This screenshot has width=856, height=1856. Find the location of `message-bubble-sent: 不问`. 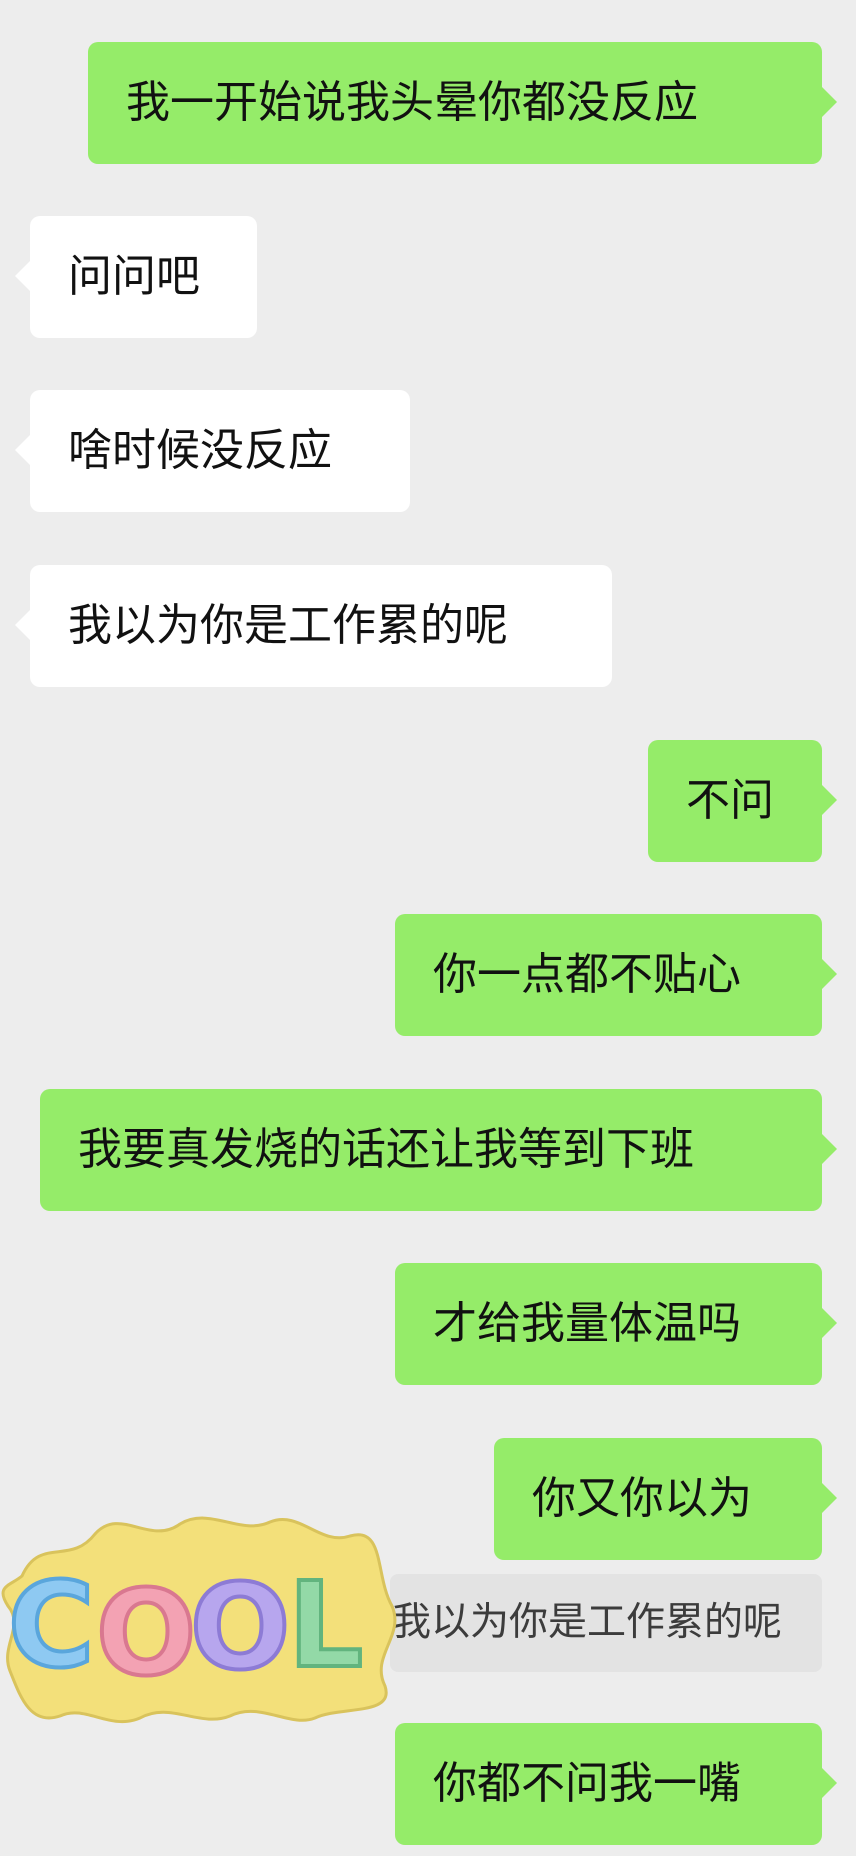

message-bubble-sent: 不问 is located at coordinates (742, 801).